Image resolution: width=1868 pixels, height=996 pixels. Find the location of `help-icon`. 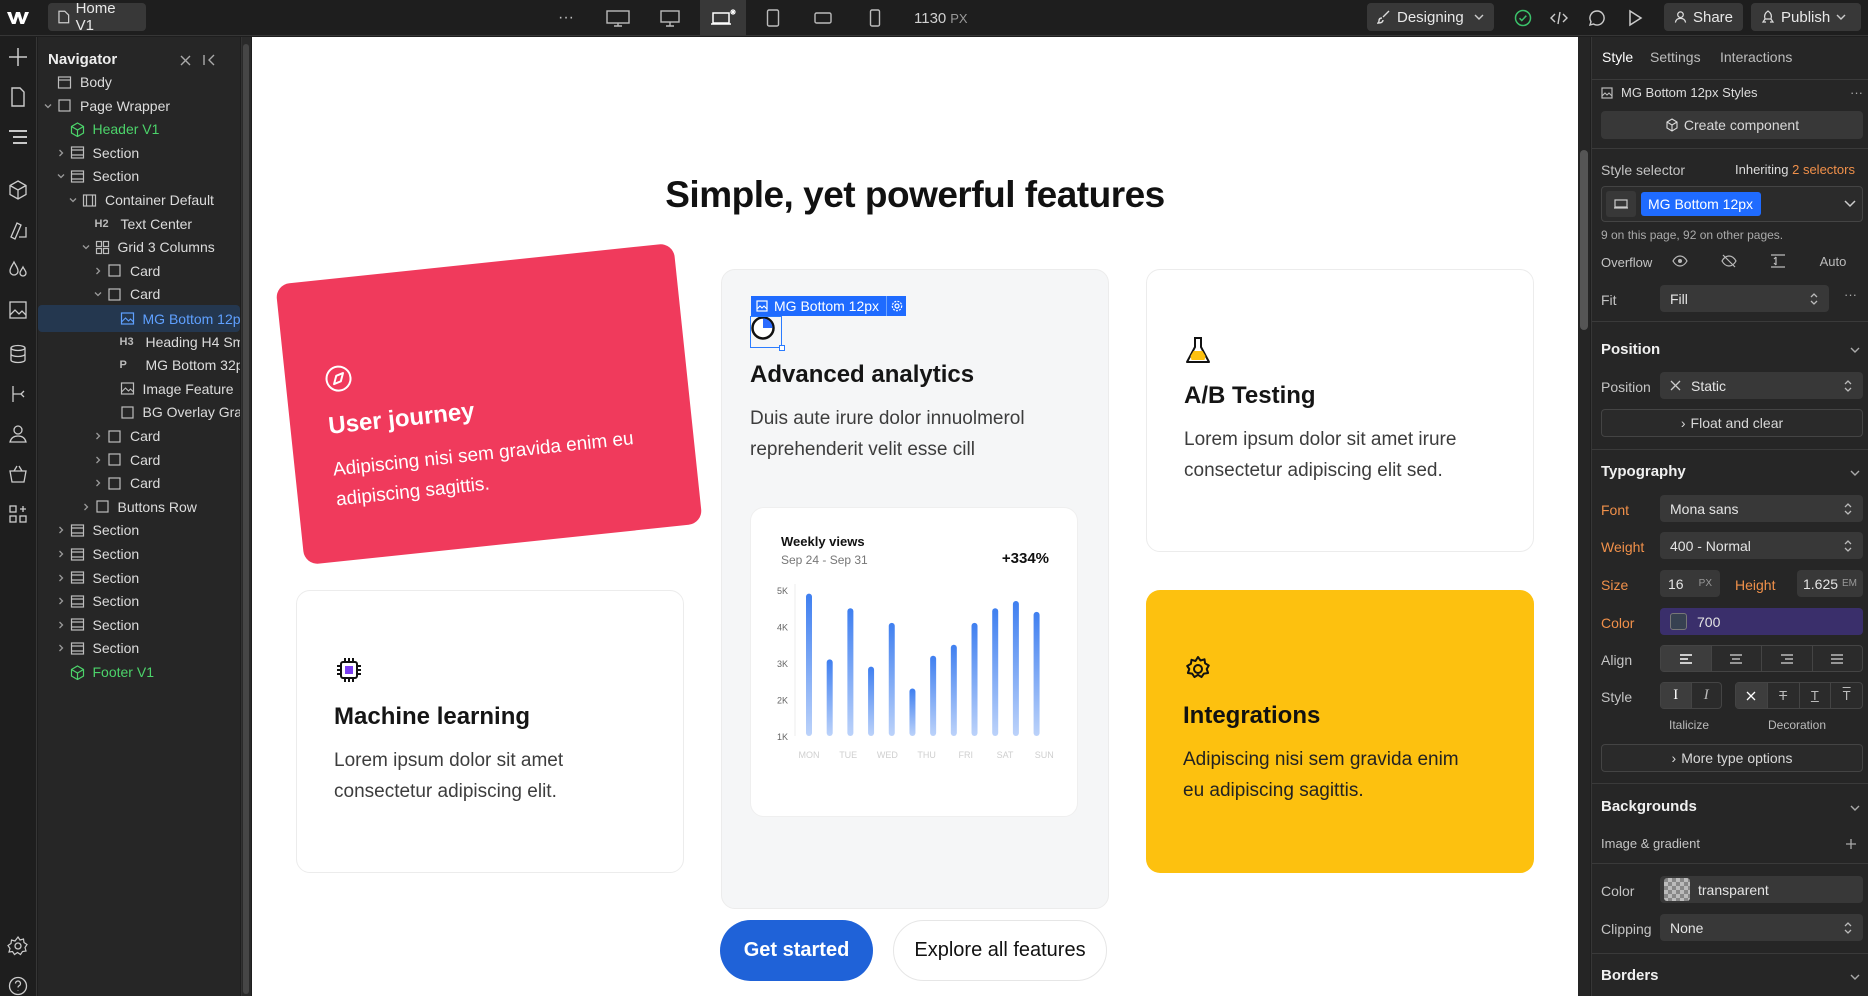

help-icon is located at coordinates (18, 985).